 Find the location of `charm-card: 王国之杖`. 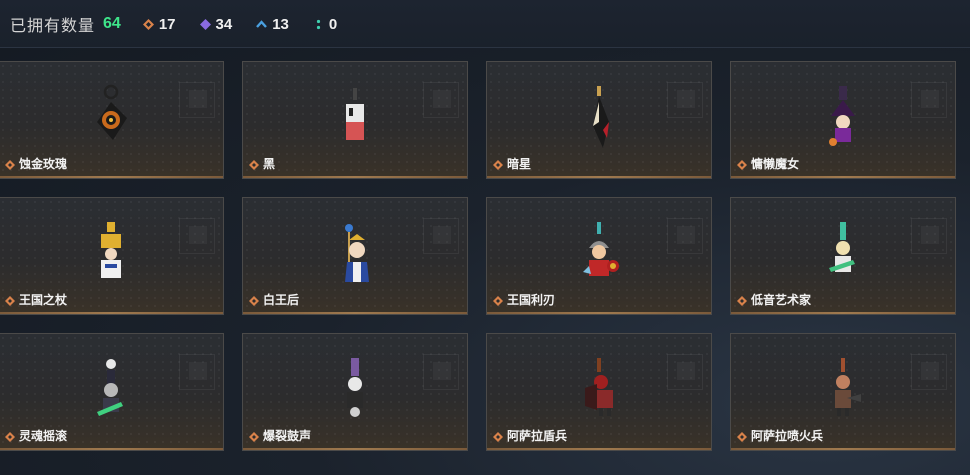

charm-card: 王国之杖 is located at coordinates (112, 256).